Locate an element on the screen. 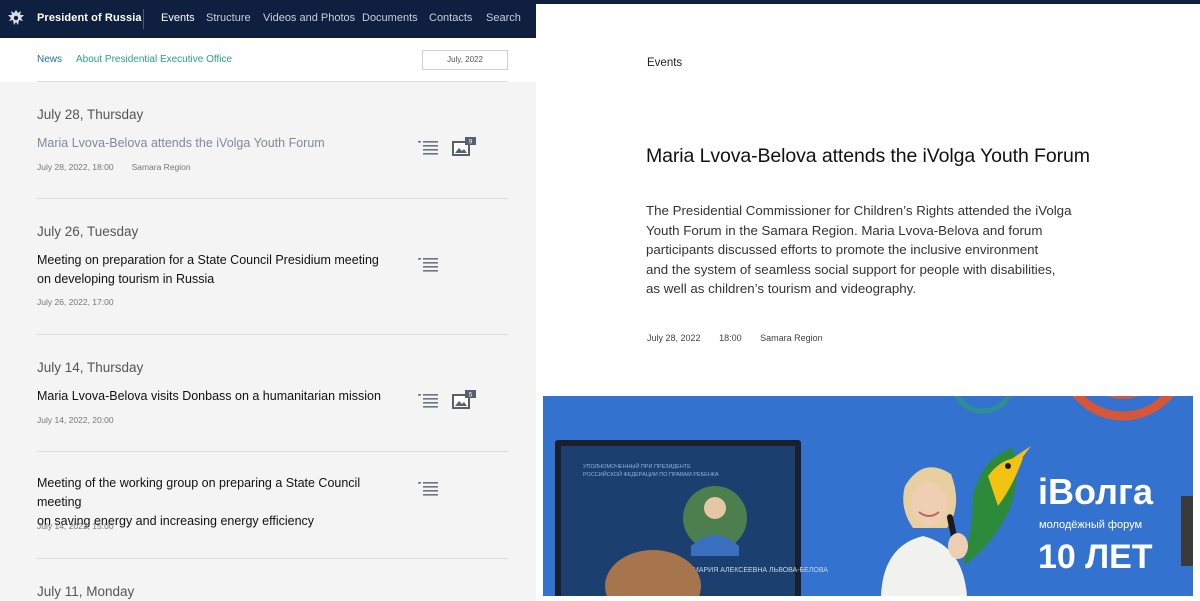  article-date: July 28, 2022 is located at coordinates (674, 338).